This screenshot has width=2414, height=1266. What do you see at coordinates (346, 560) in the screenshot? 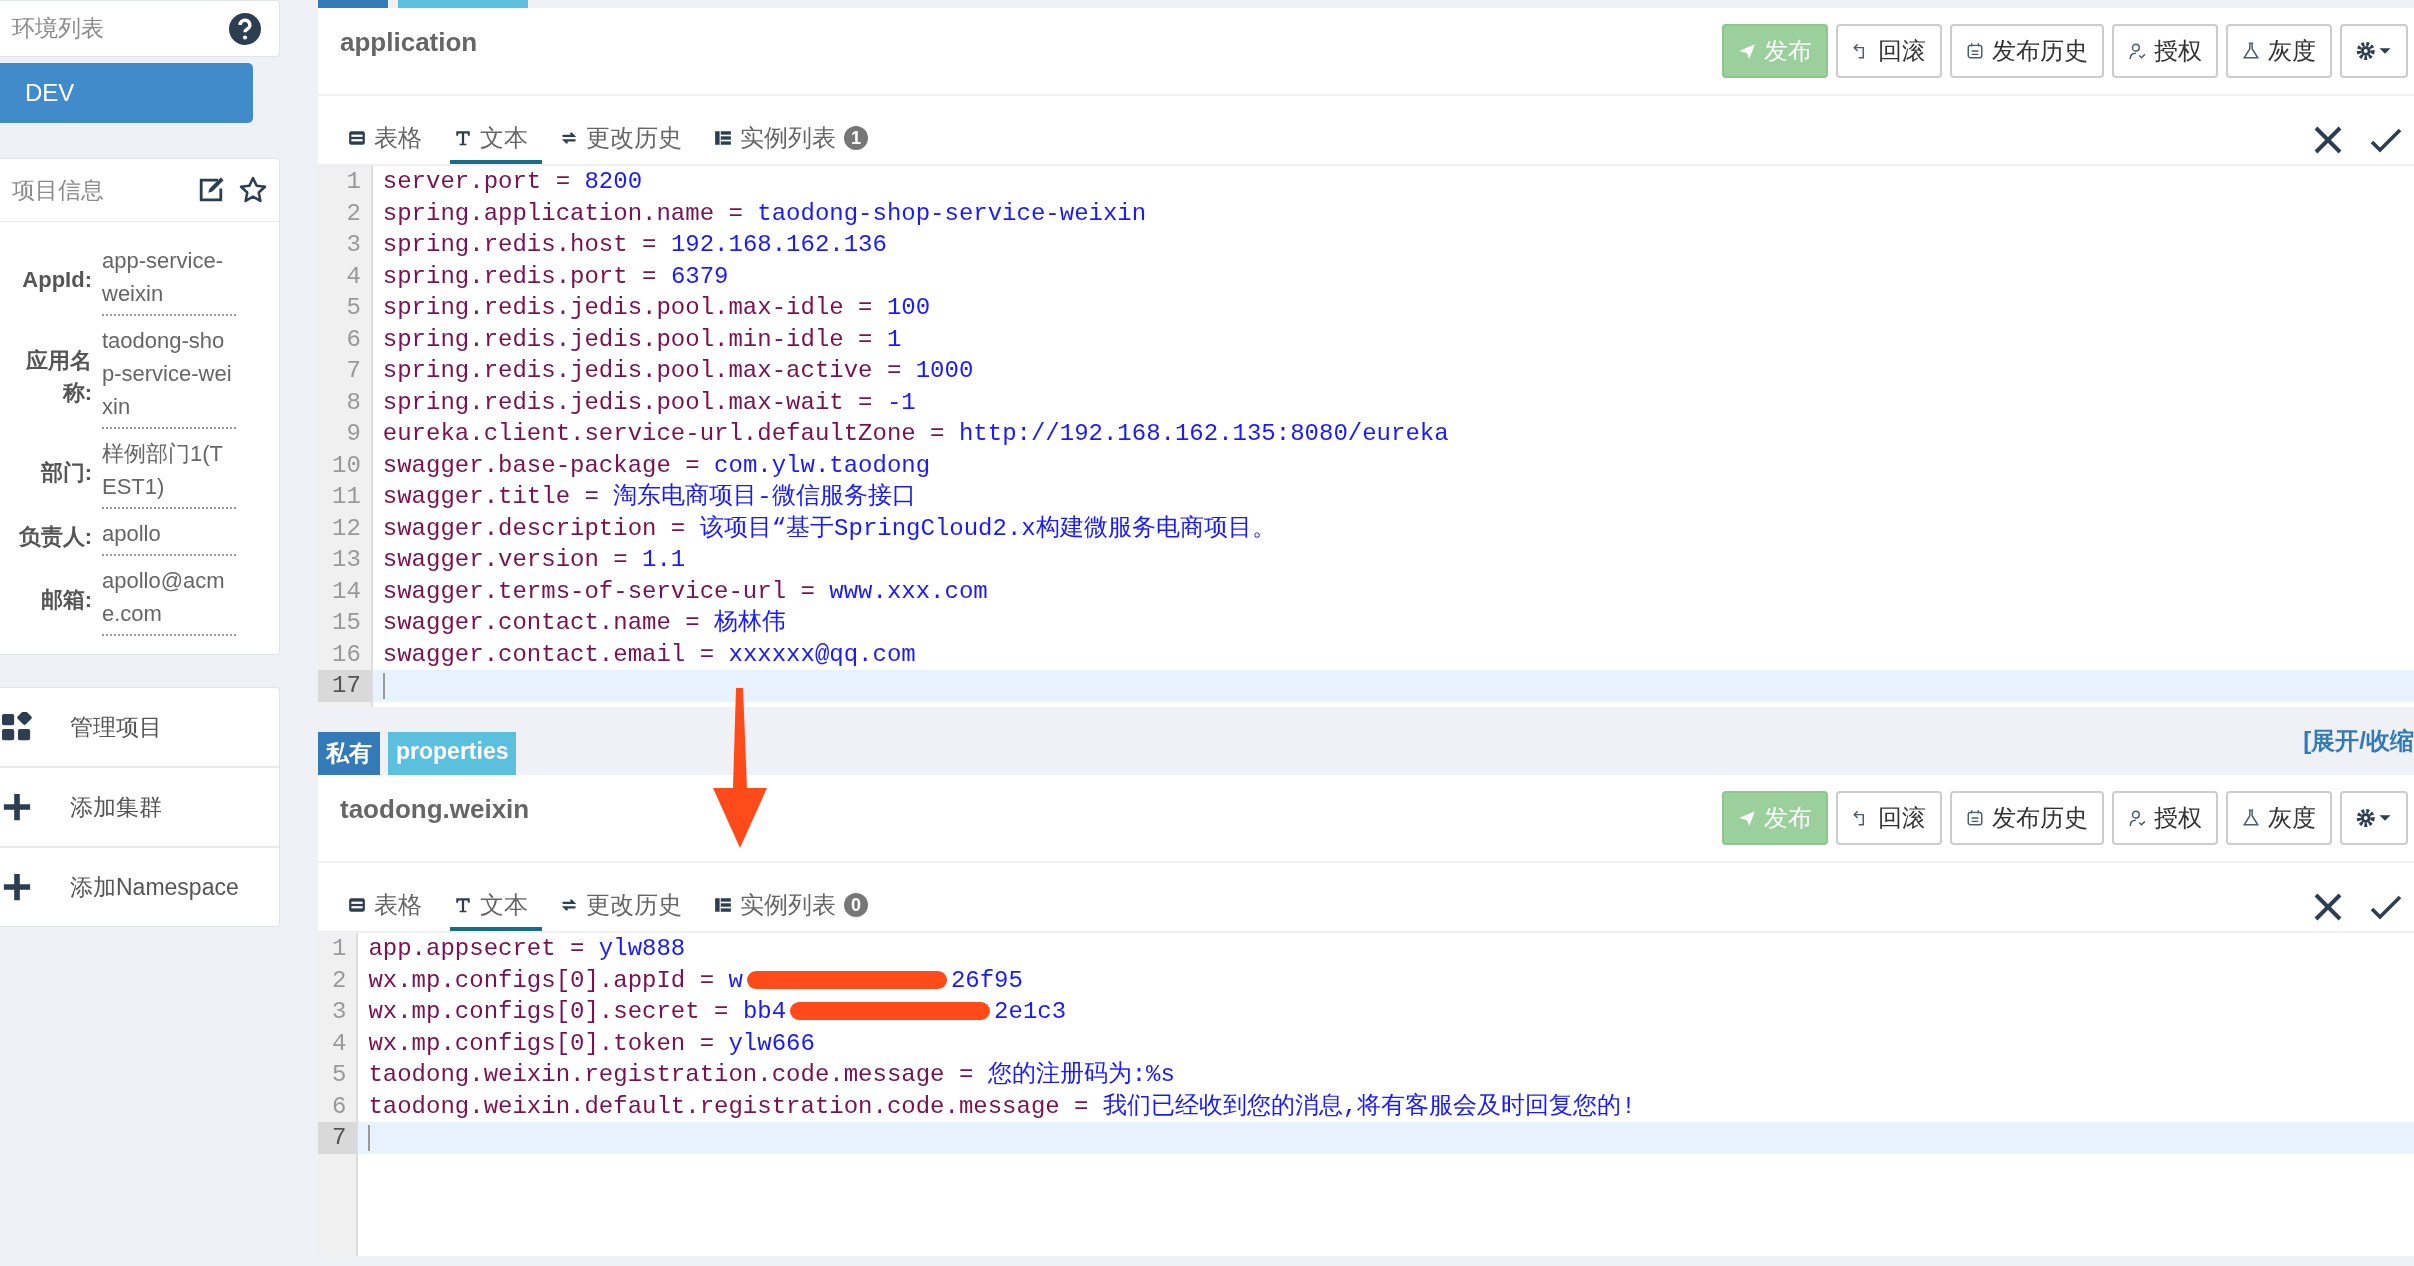
I see `line-number: 13` at bounding box center [346, 560].